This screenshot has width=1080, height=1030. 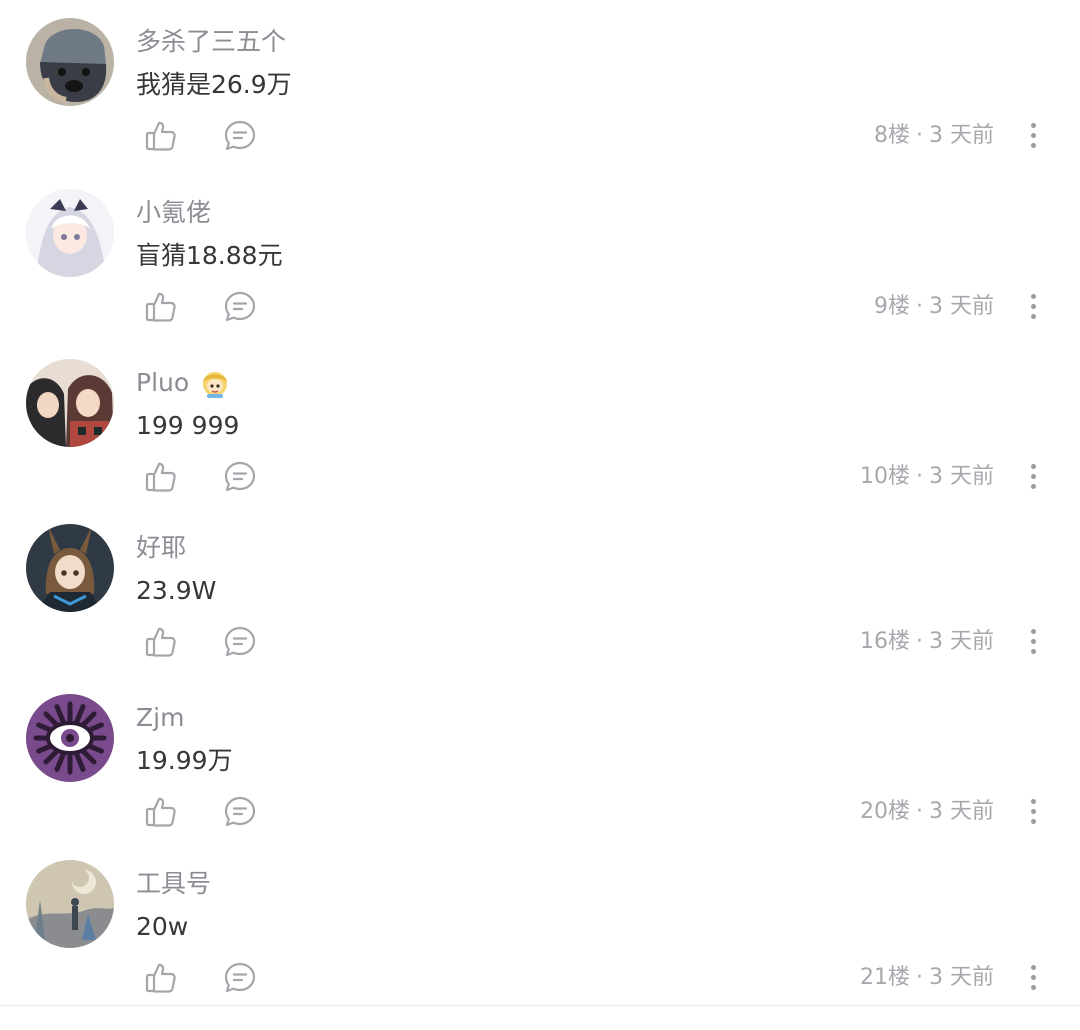 What do you see at coordinates (209, 255) in the screenshot?
I see `comment-text: 盲猜18.88元` at bounding box center [209, 255].